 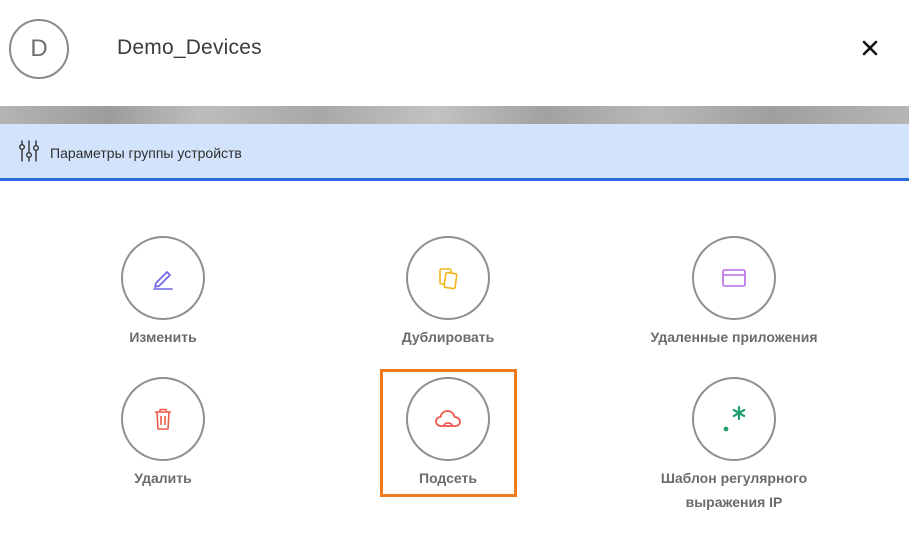 I want to click on ip-regex-action: Шаблон регулярного выражения IP, so click(x=734, y=445).